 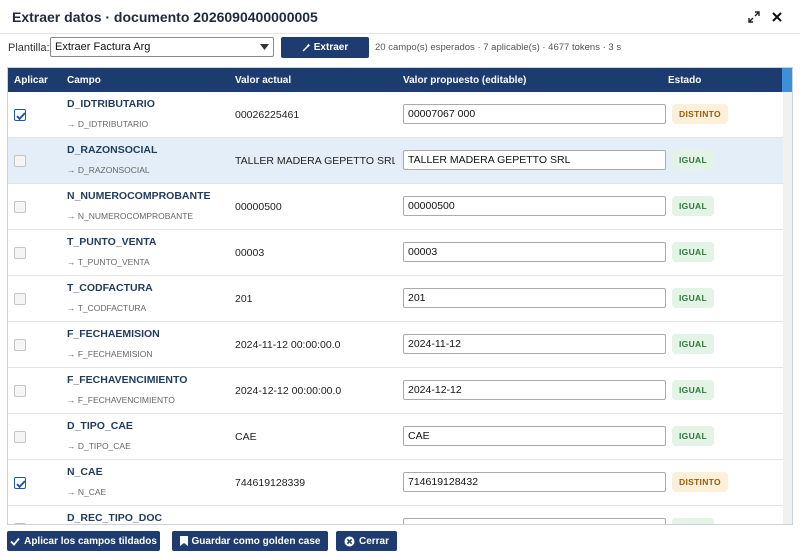 I want to click on field-name: D_TIPO_CAE, so click(x=100, y=426).